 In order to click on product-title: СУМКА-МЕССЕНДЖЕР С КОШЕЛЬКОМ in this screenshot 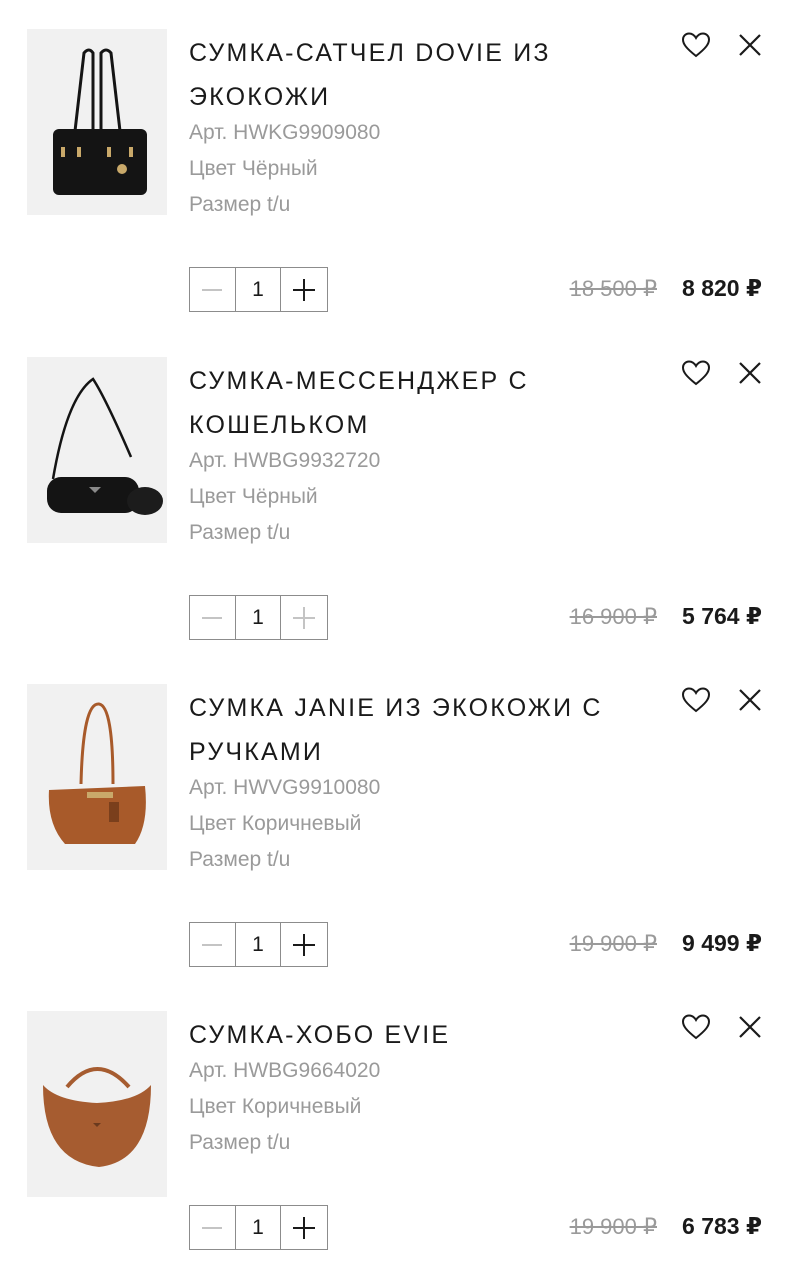, I will do `click(424, 403)`.